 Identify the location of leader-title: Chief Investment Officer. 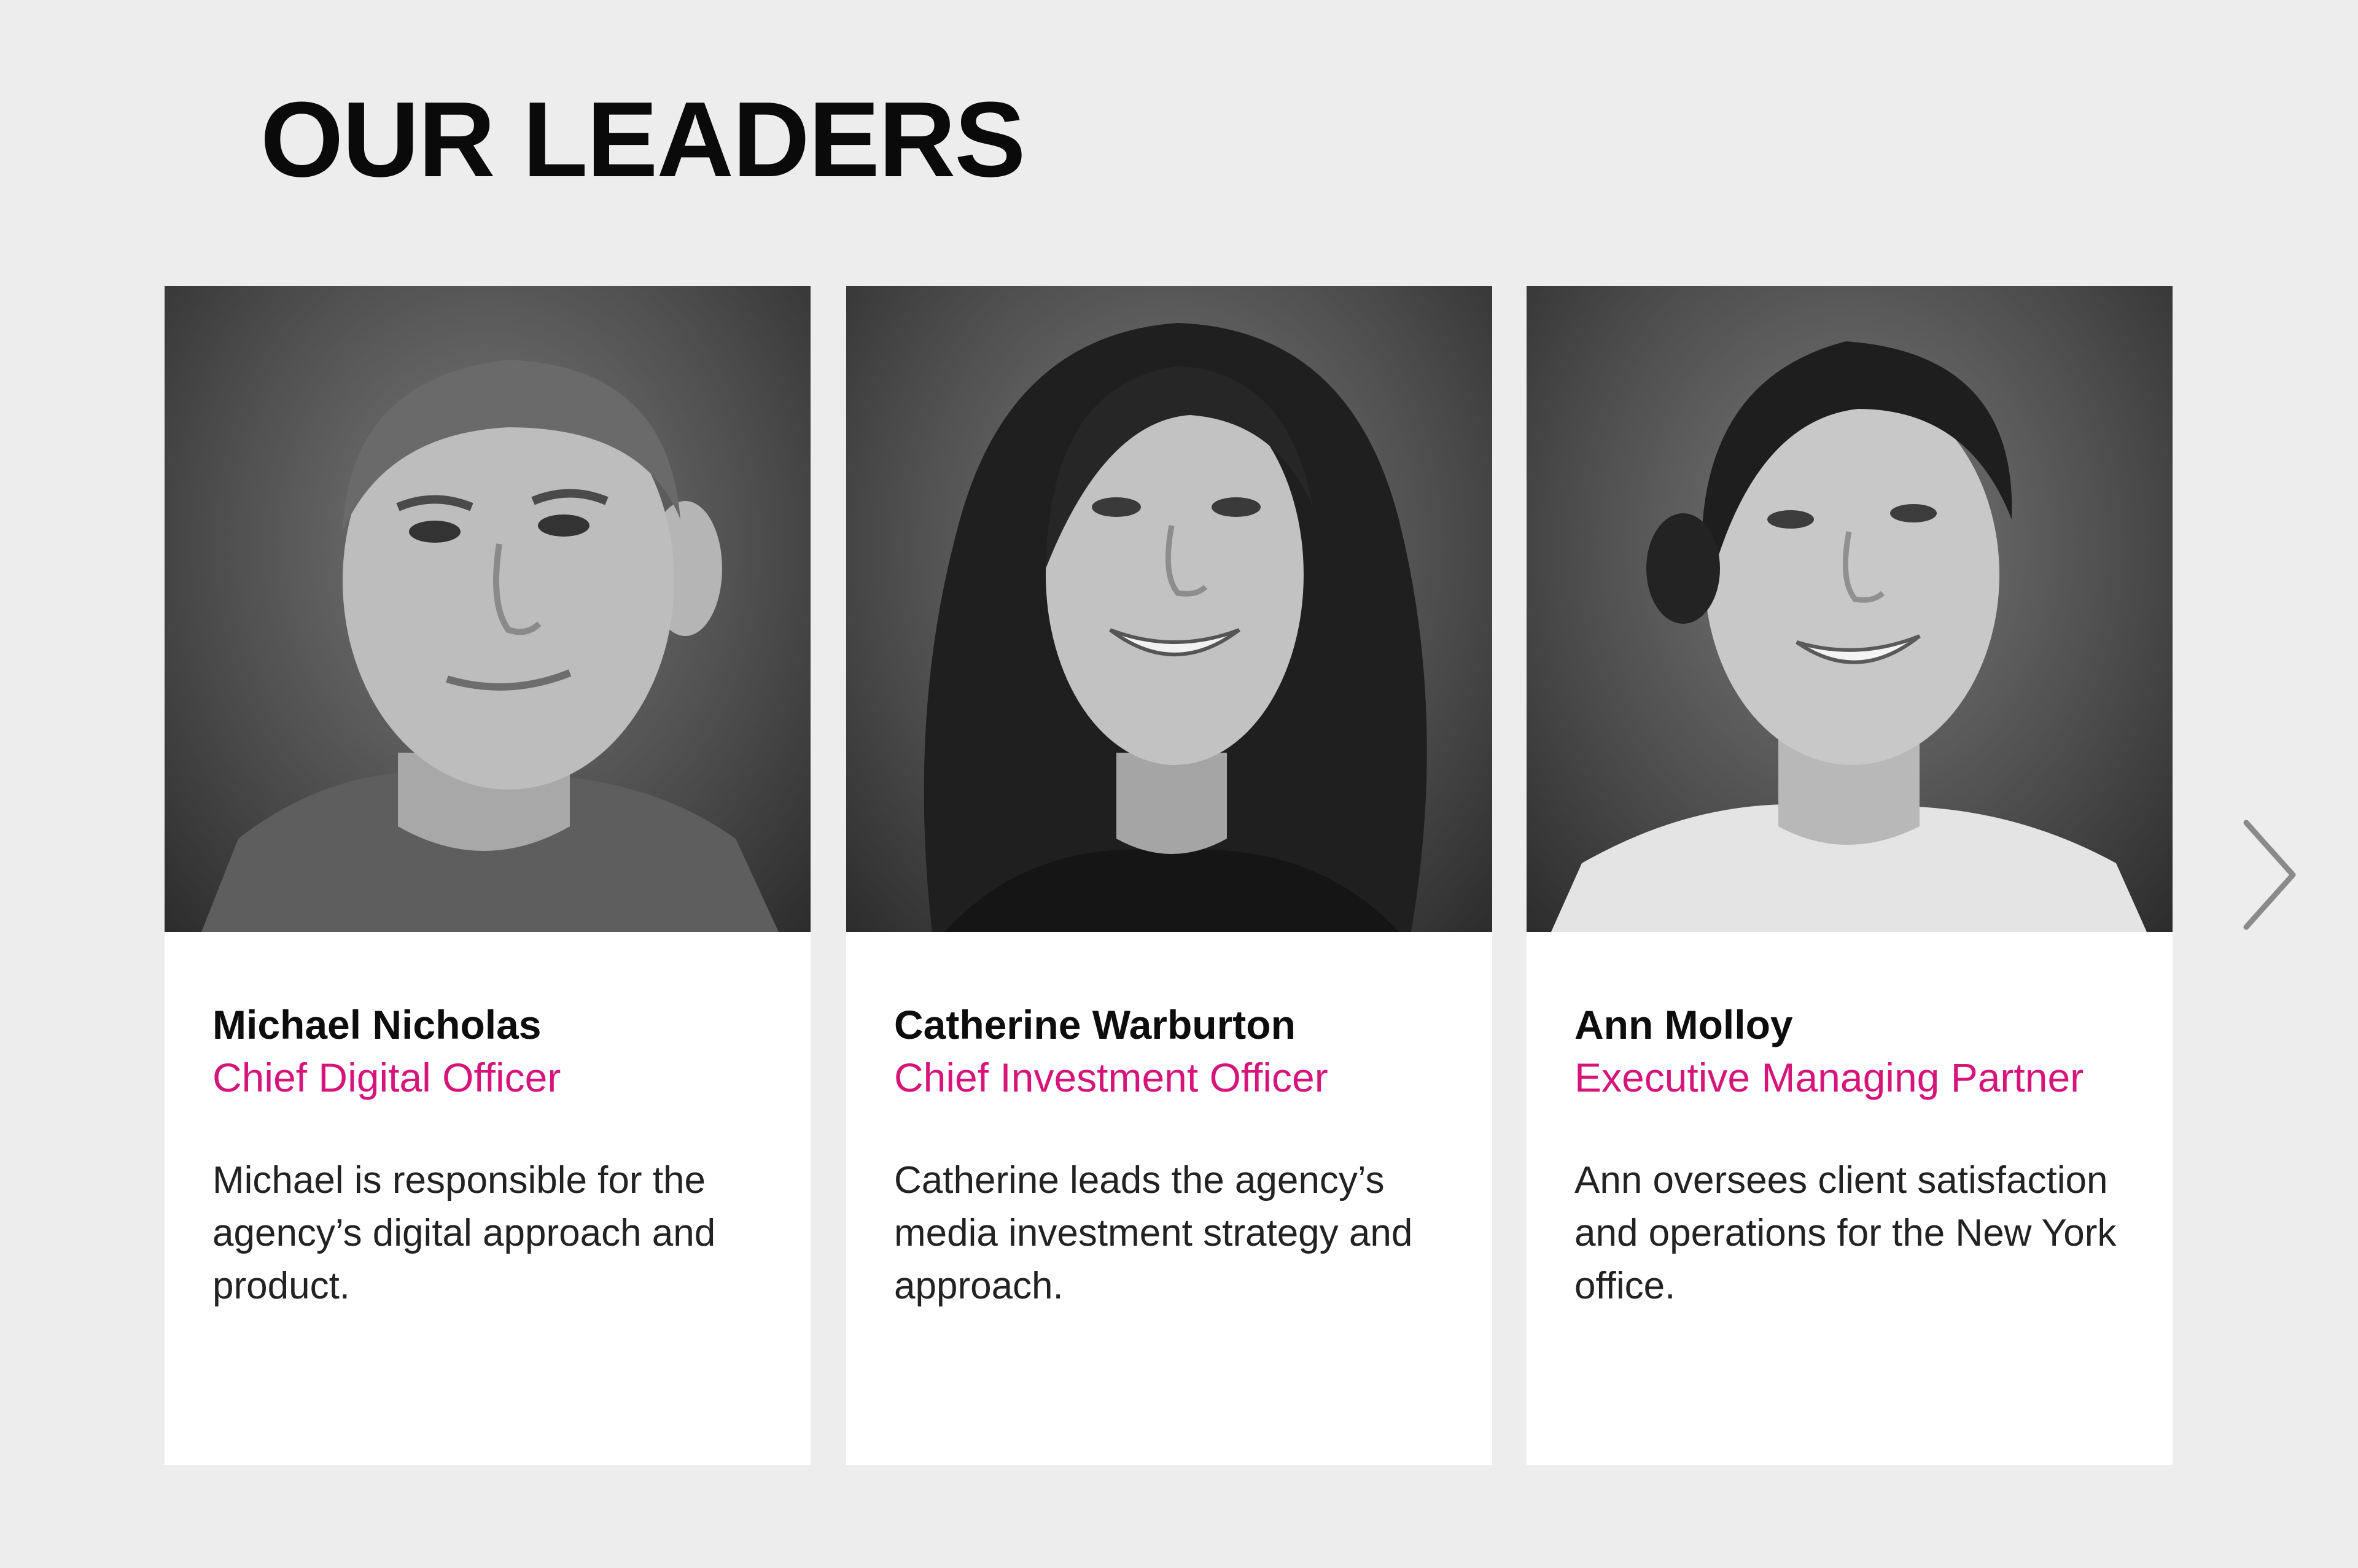
(1111, 1078).